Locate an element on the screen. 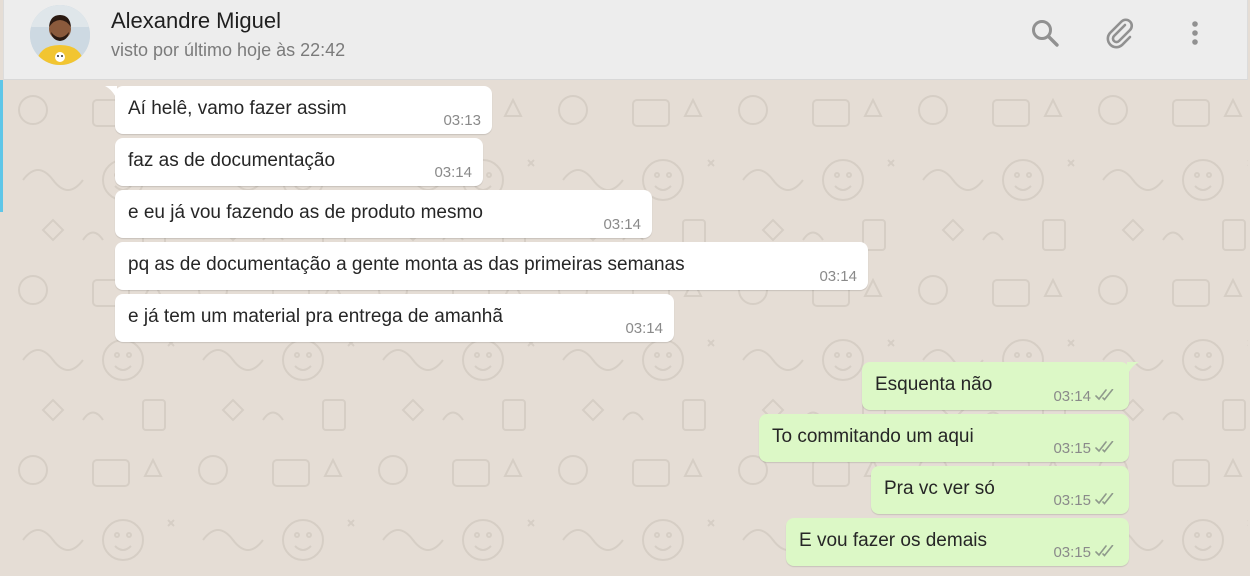  message-text: e eu já vou fazendo as de produto mesmo is located at coordinates (305, 212).